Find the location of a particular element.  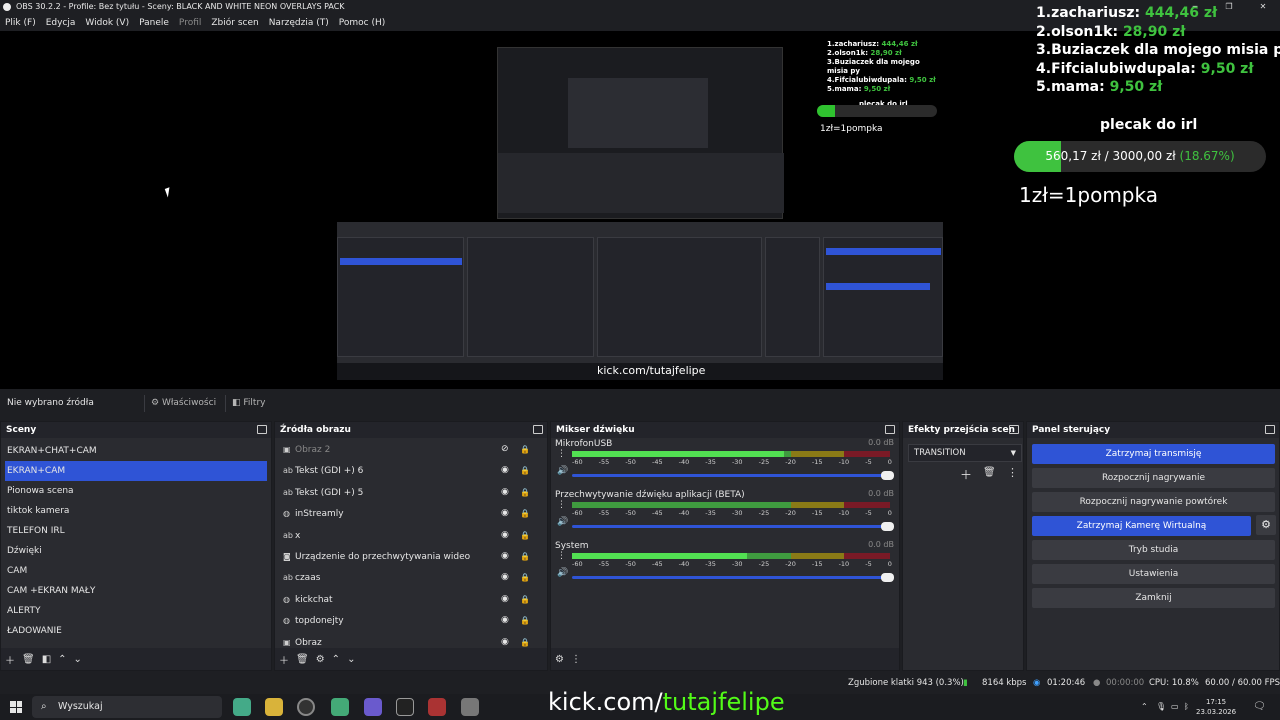

scene-item: JUST CHATTING is located at coordinates (136, 643).